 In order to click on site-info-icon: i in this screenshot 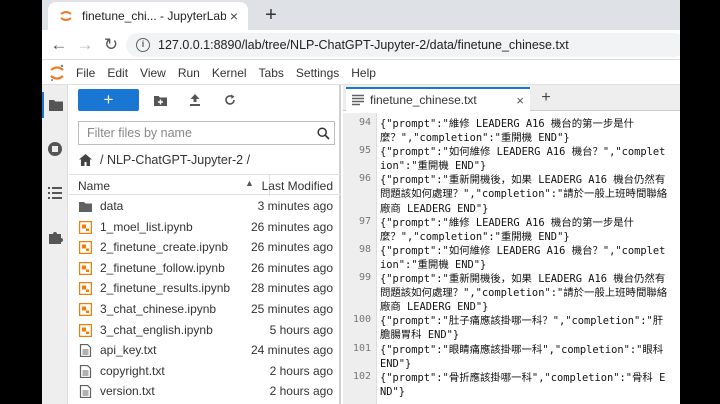, I will do `click(143, 45)`.